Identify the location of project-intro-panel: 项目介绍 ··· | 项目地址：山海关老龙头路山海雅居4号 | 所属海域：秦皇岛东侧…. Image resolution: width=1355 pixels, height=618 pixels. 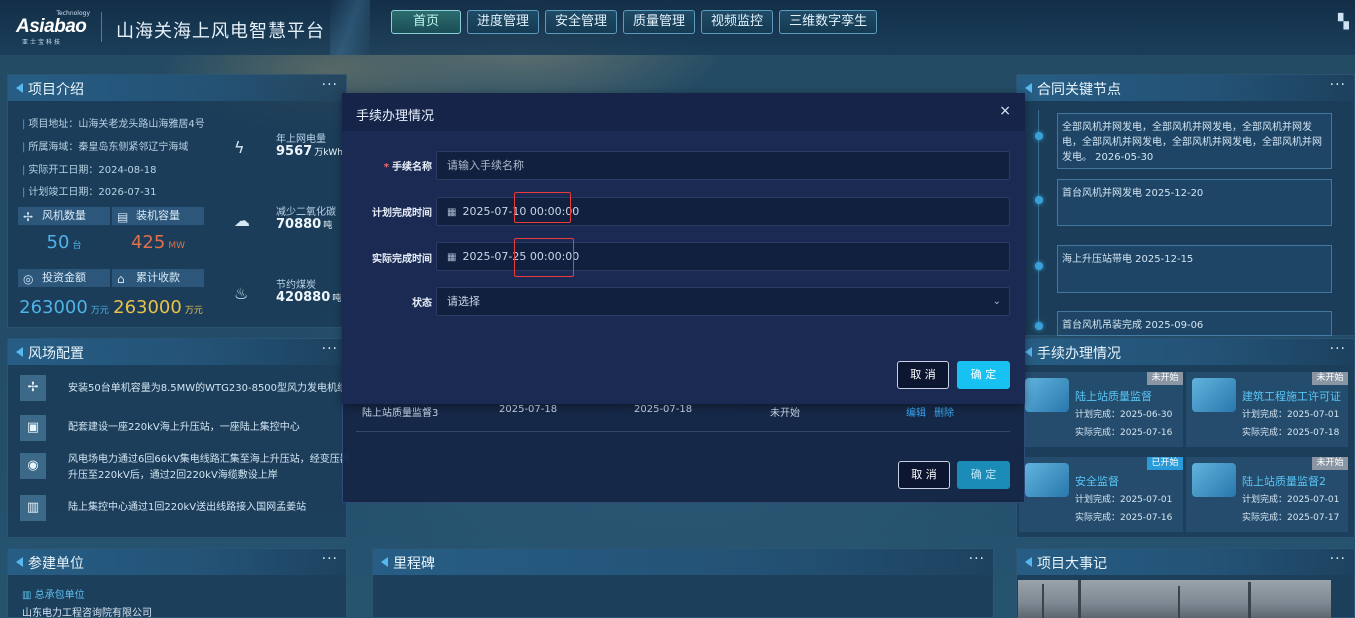
(177, 201).